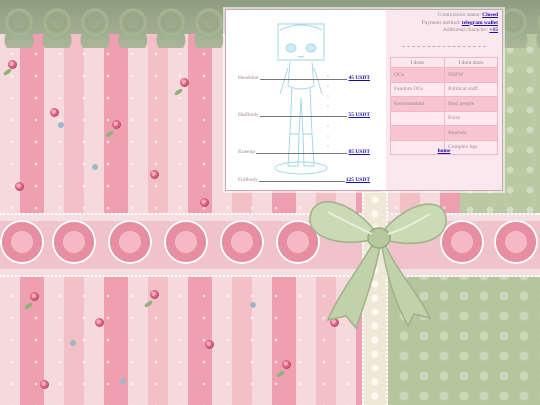 This screenshot has width=540, height=405. I want to click on home-link: home, so click(444, 151).